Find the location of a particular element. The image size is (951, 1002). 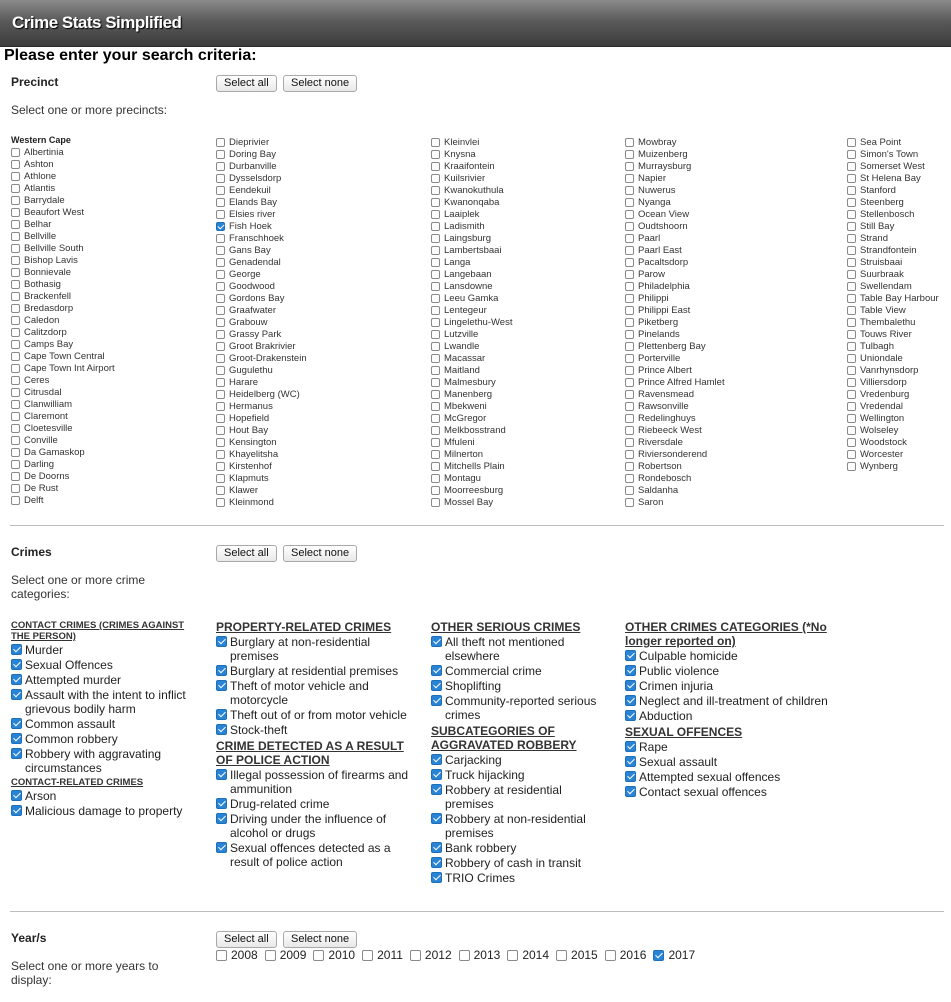

crime-option: Attempted murder is located at coordinates (106, 680).